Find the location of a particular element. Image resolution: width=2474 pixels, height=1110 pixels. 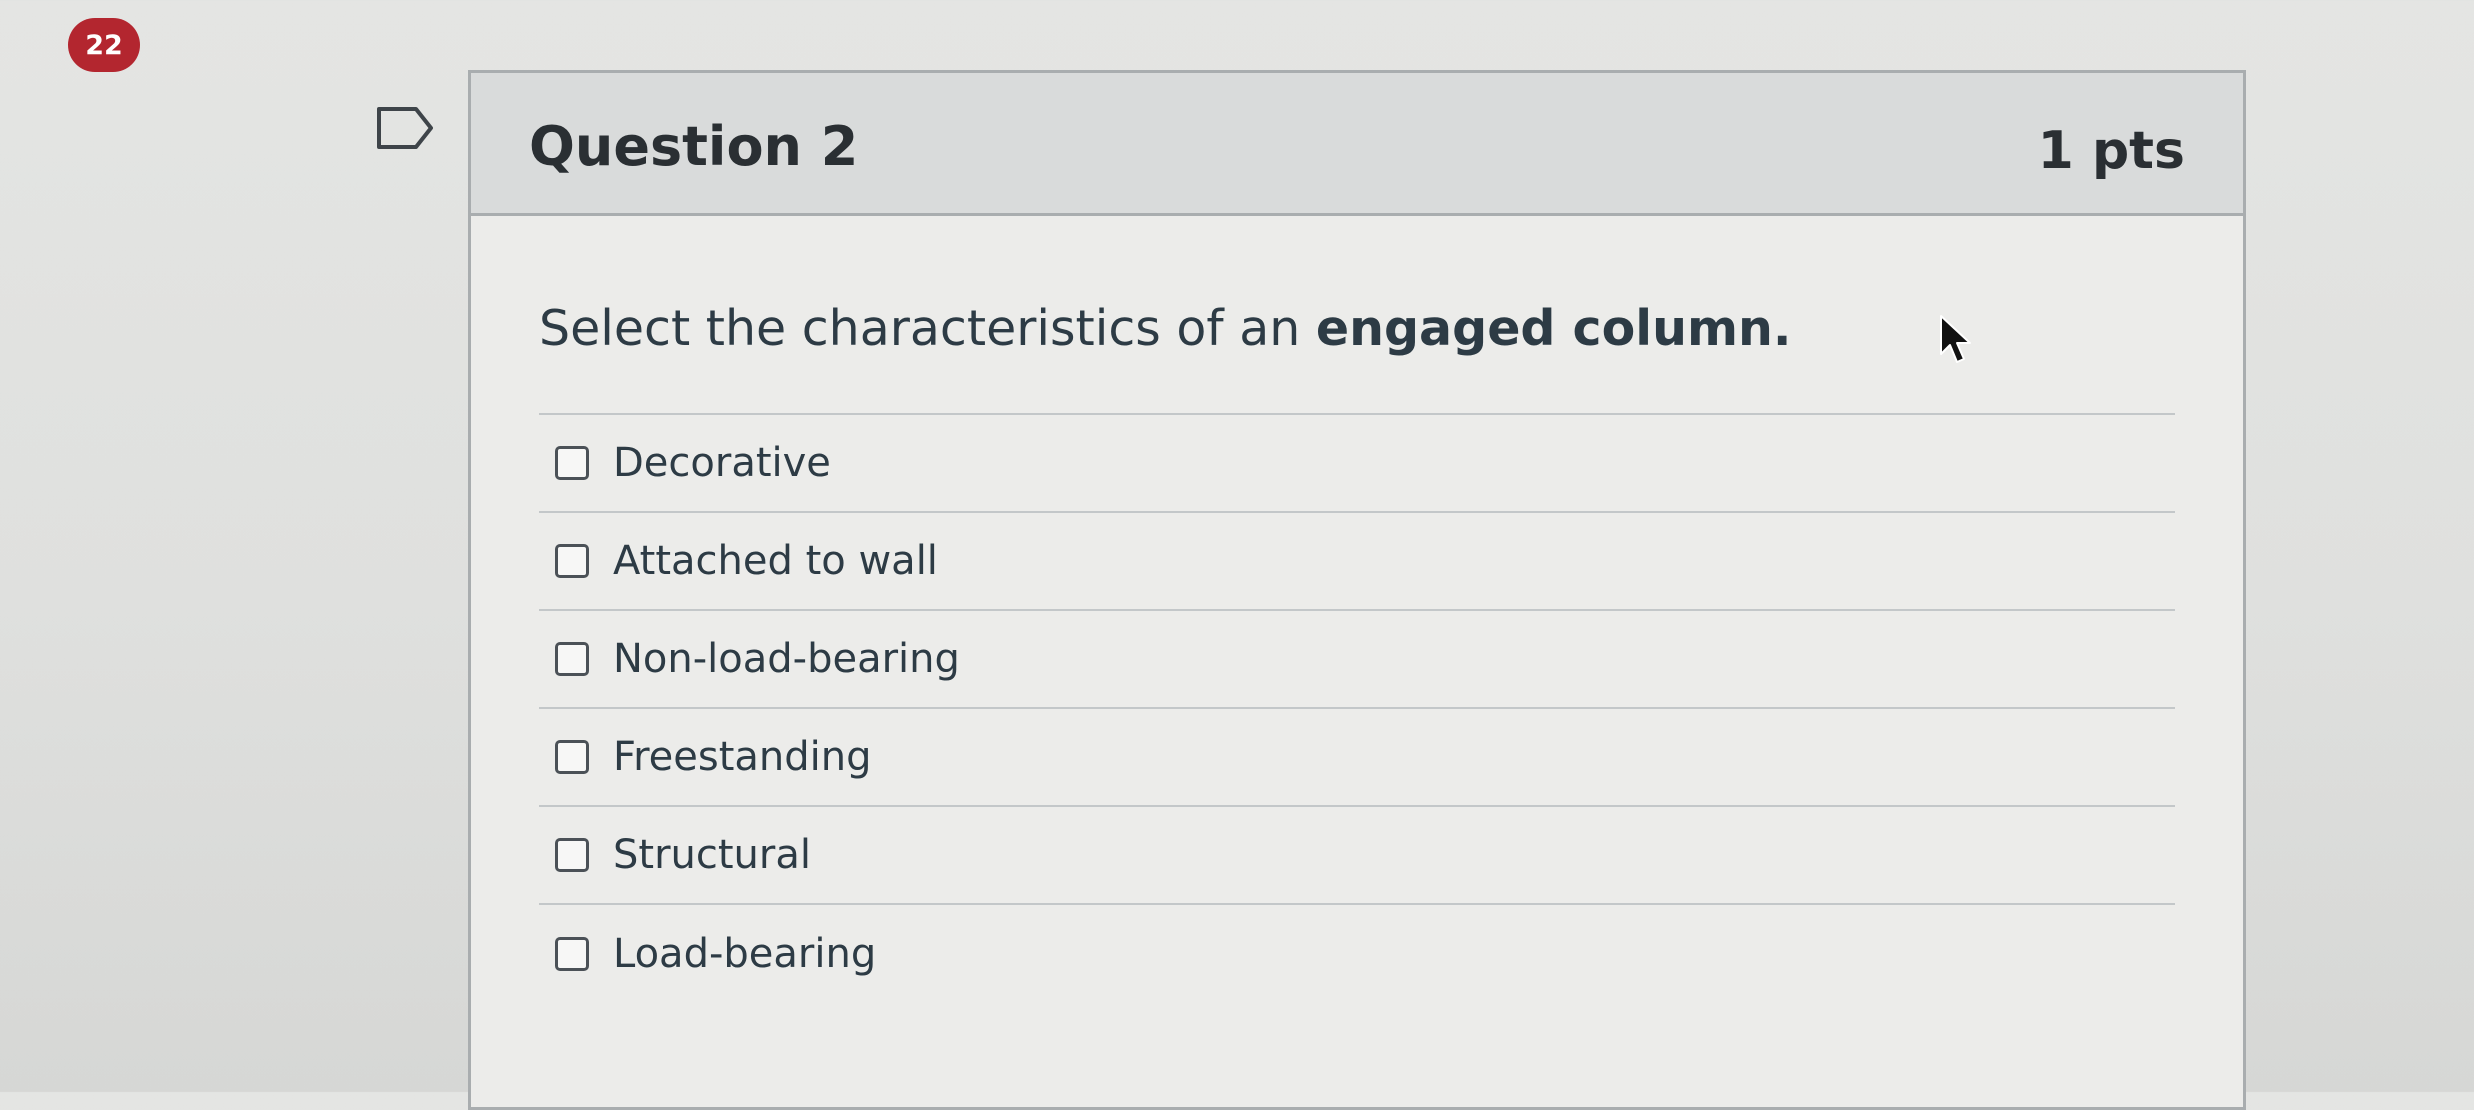

answer-option-decorative: Decorative is located at coordinates (1357, 464).